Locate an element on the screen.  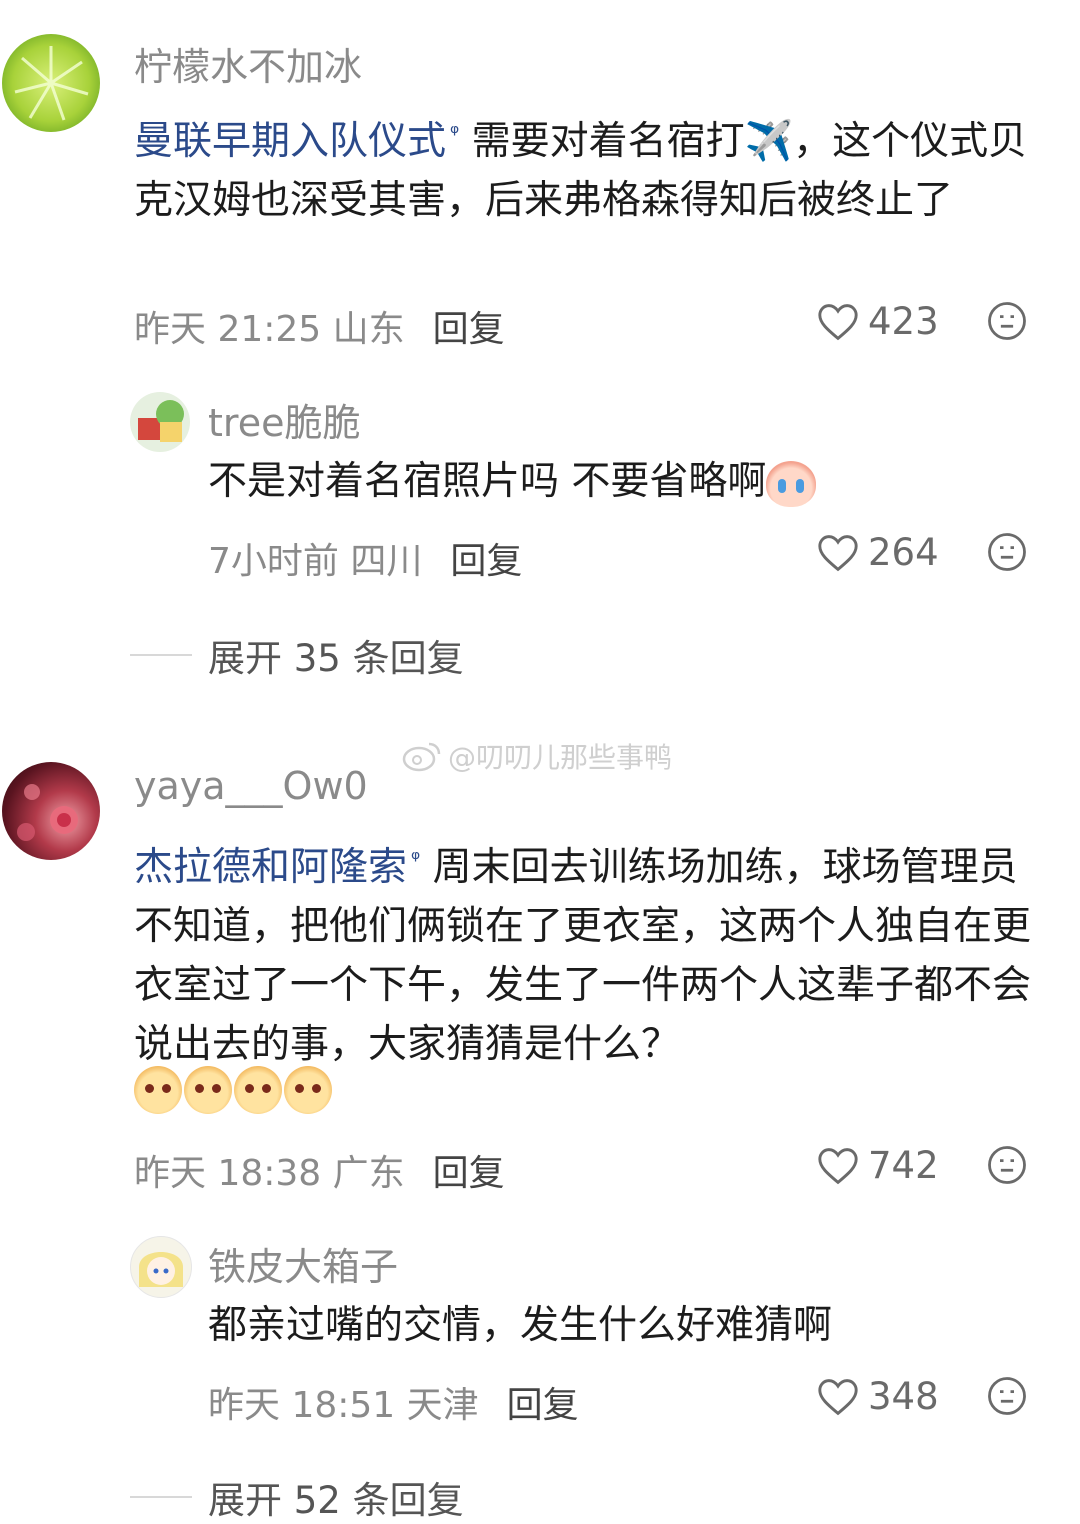
like-button: 742 is located at coordinates (877, 1165).